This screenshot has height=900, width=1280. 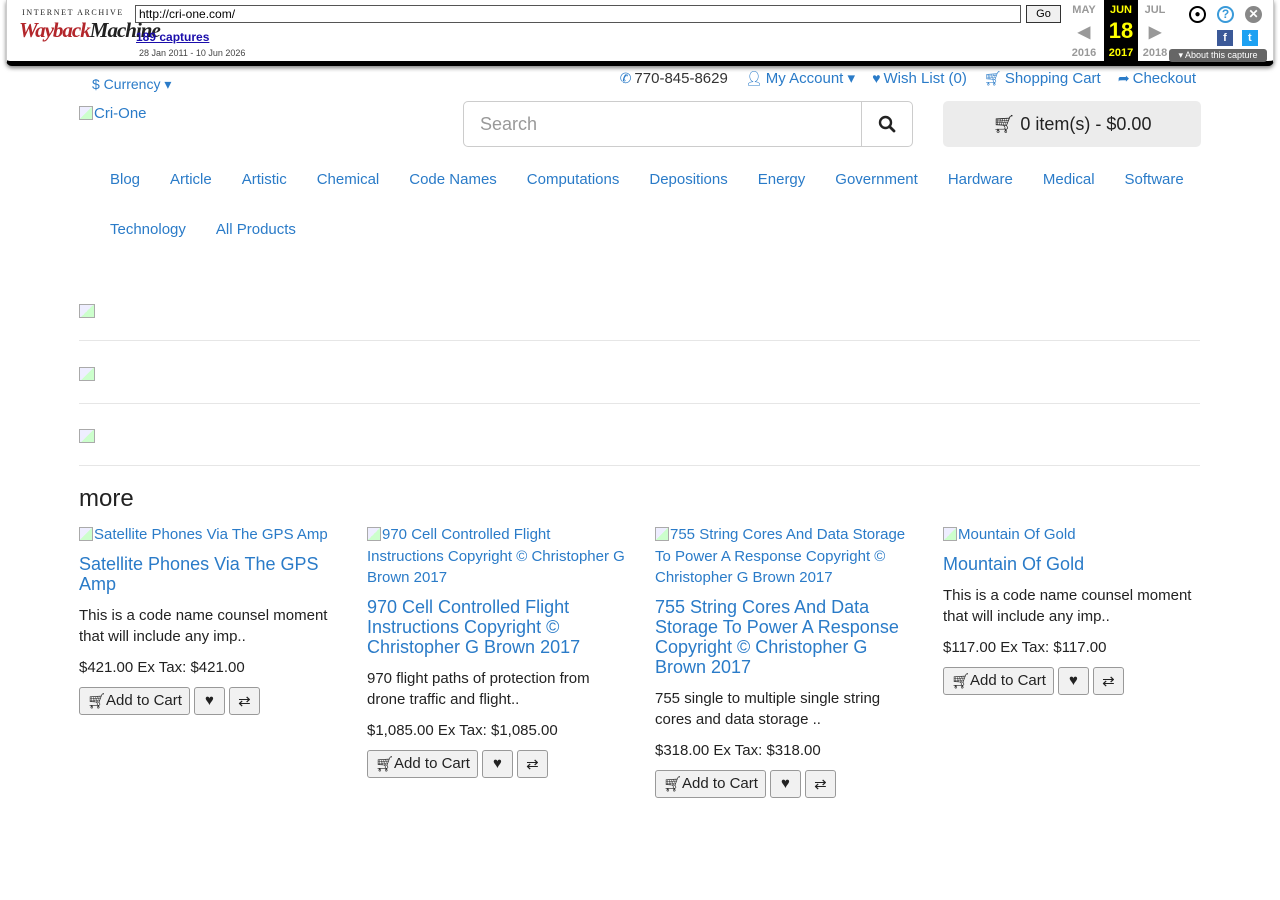 What do you see at coordinates (1235, 37) in the screenshot?
I see `wayback-share: f t` at bounding box center [1235, 37].